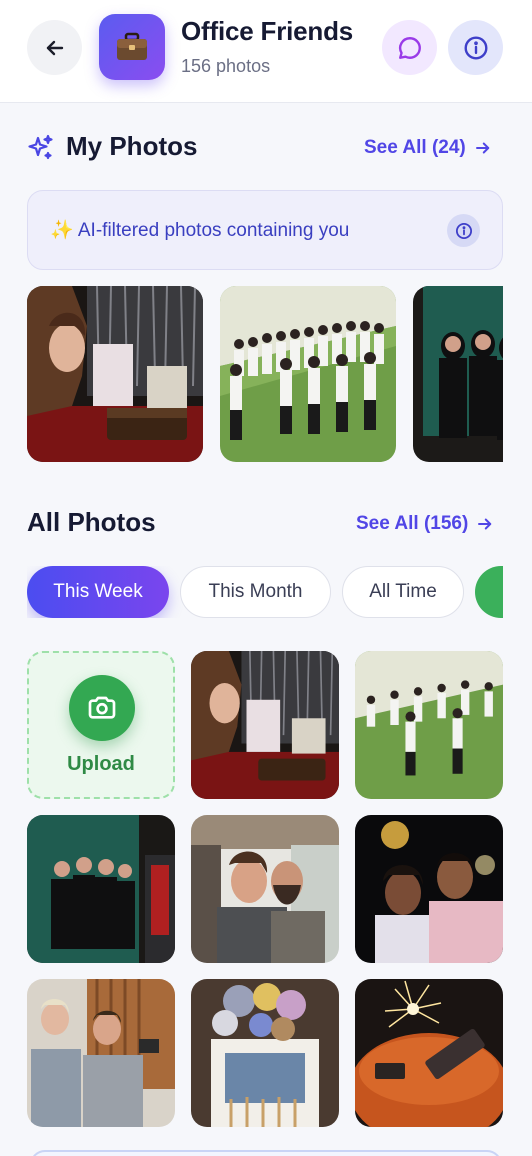  Describe the element at coordinates (41, 148) in the screenshot. I see `sparkles-icon` at that location.